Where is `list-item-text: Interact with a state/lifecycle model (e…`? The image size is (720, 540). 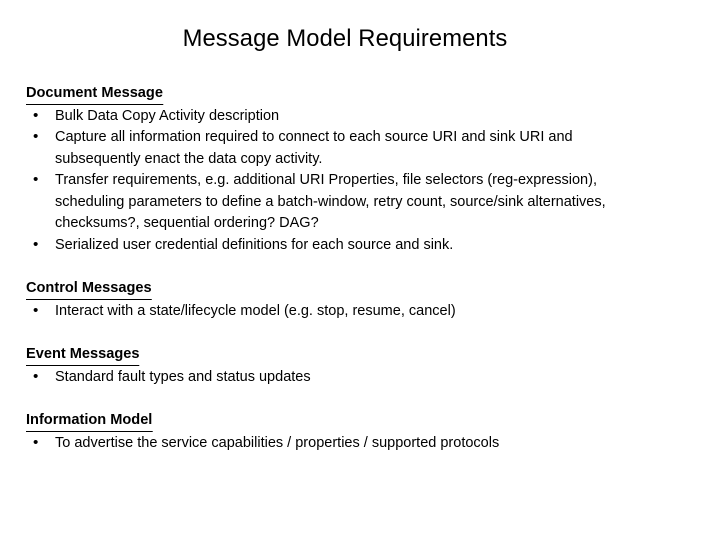
list-item-text: Interact with a state/lifecycle model (e… is located at coordinates (368, 311).